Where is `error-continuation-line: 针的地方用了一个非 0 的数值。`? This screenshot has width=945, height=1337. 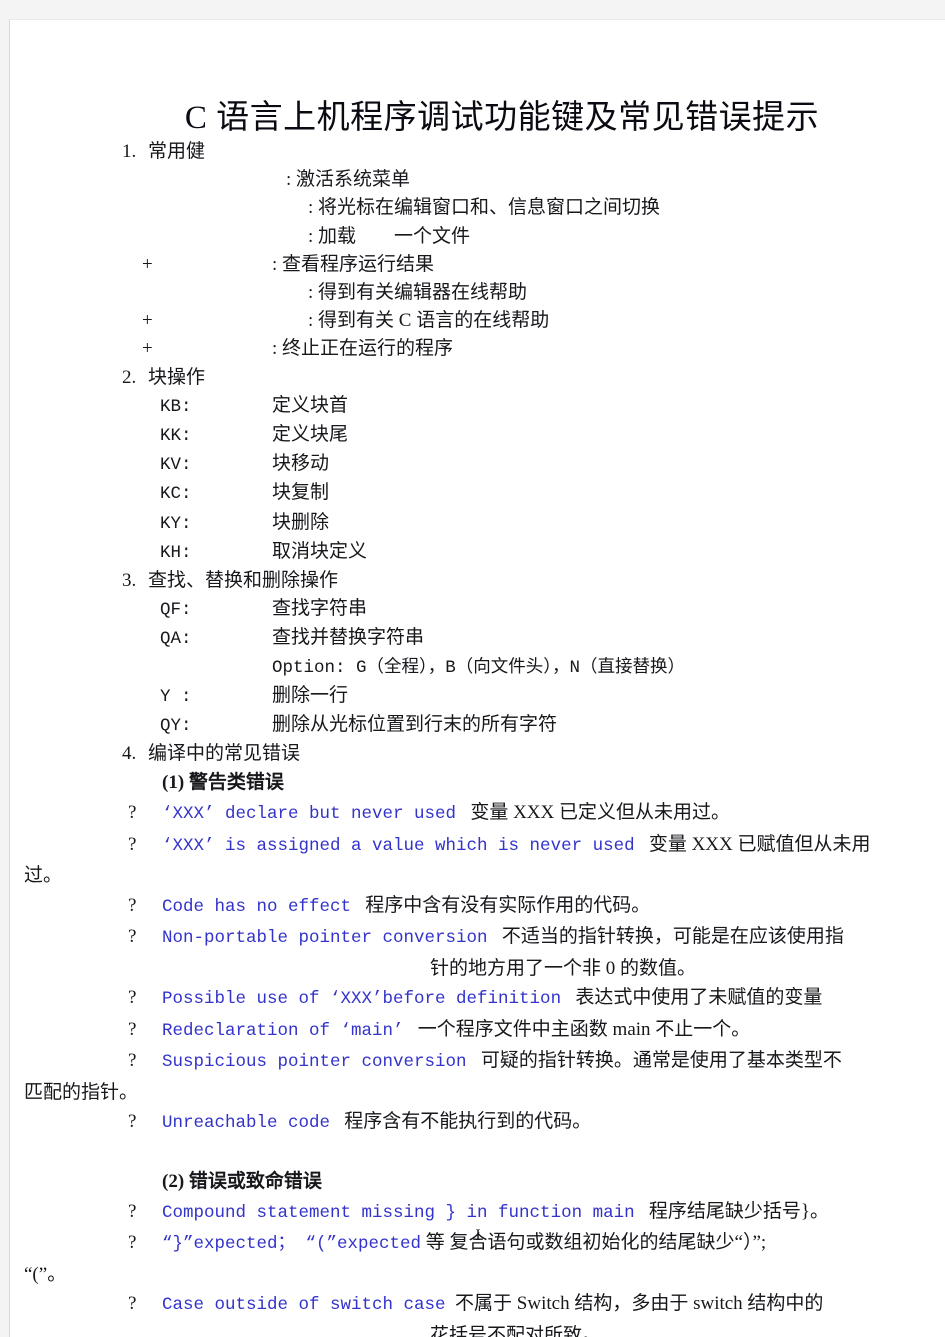 error-continuation-line: 针的地方用了一个非 0 的数值。 is located at coordinates (563, 968).